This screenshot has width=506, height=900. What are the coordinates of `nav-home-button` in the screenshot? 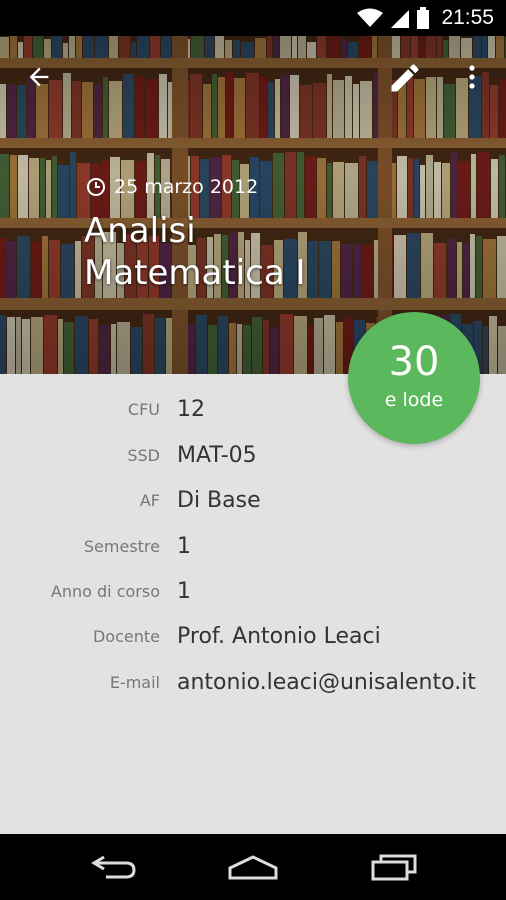 It's located at (253, 867).